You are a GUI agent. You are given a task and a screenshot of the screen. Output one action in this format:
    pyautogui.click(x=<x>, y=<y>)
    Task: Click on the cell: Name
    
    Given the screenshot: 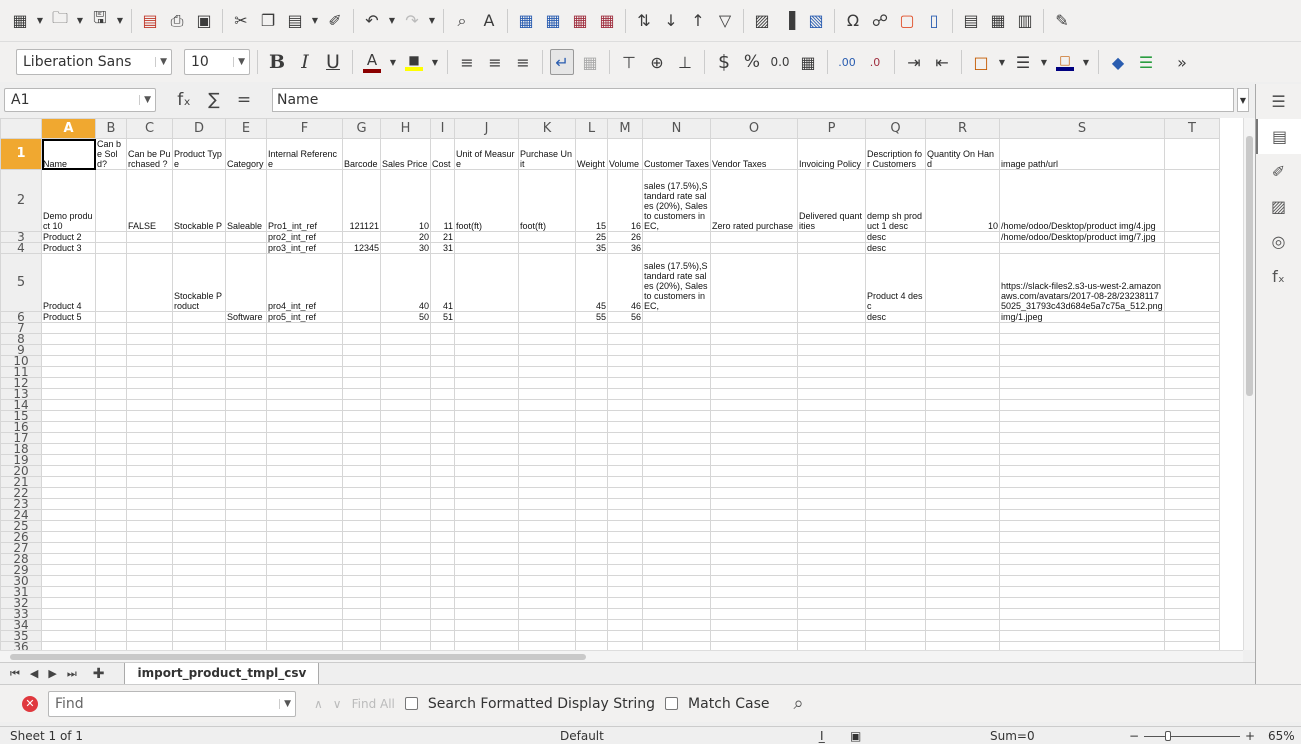 What is the action you would take?
    pyautogui.click(x=68, y=154)
    